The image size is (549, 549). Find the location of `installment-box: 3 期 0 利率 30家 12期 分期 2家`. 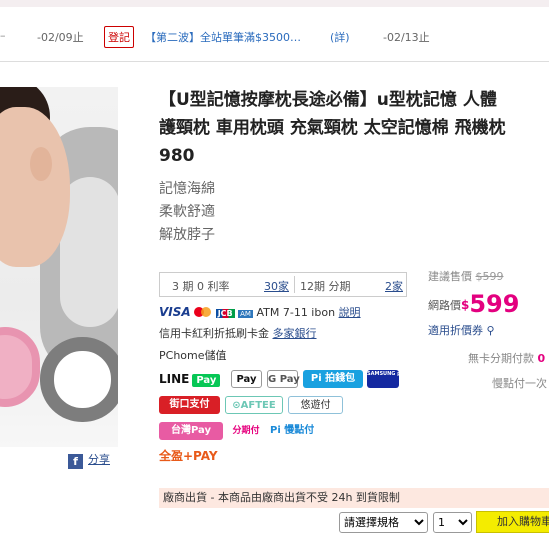

installment-box: 3 期 0 利率 30家 12期 分期 2家 is located at coordinates (283, 284).